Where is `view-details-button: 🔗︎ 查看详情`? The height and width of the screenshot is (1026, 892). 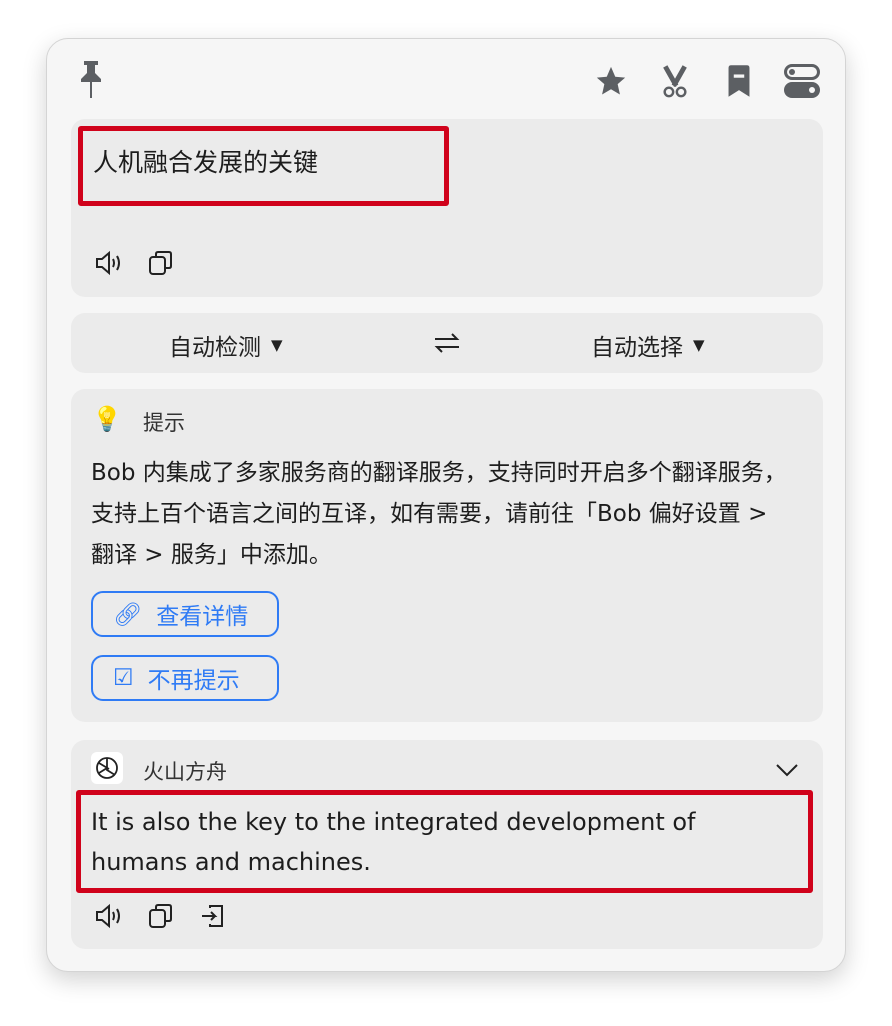
view-details-button: 🔗︎ 查看详情 is located at coordinates (185, 614).